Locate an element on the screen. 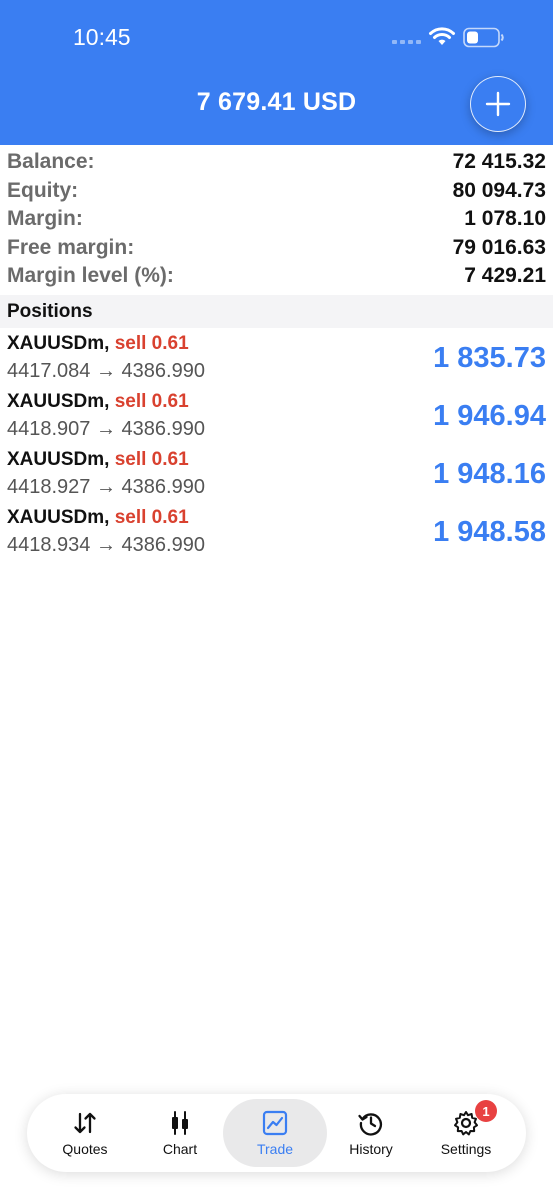 This screenshot has width=553, height=1200. tab-history: History is located at coordinates (371, 1133).